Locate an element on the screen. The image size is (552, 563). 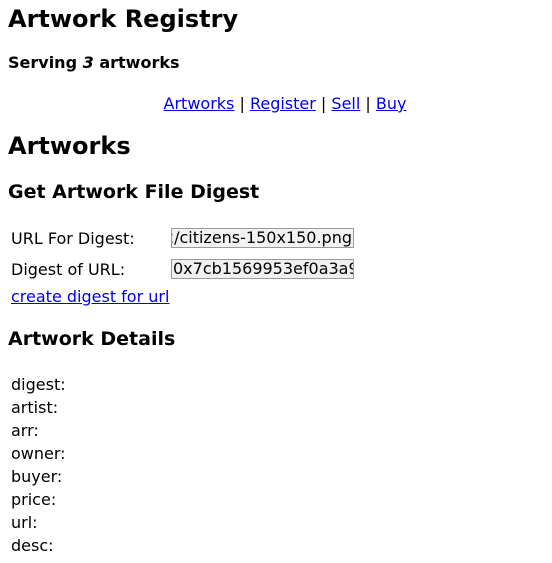
nav-link-register: Register is located at coordinates (283, 103).